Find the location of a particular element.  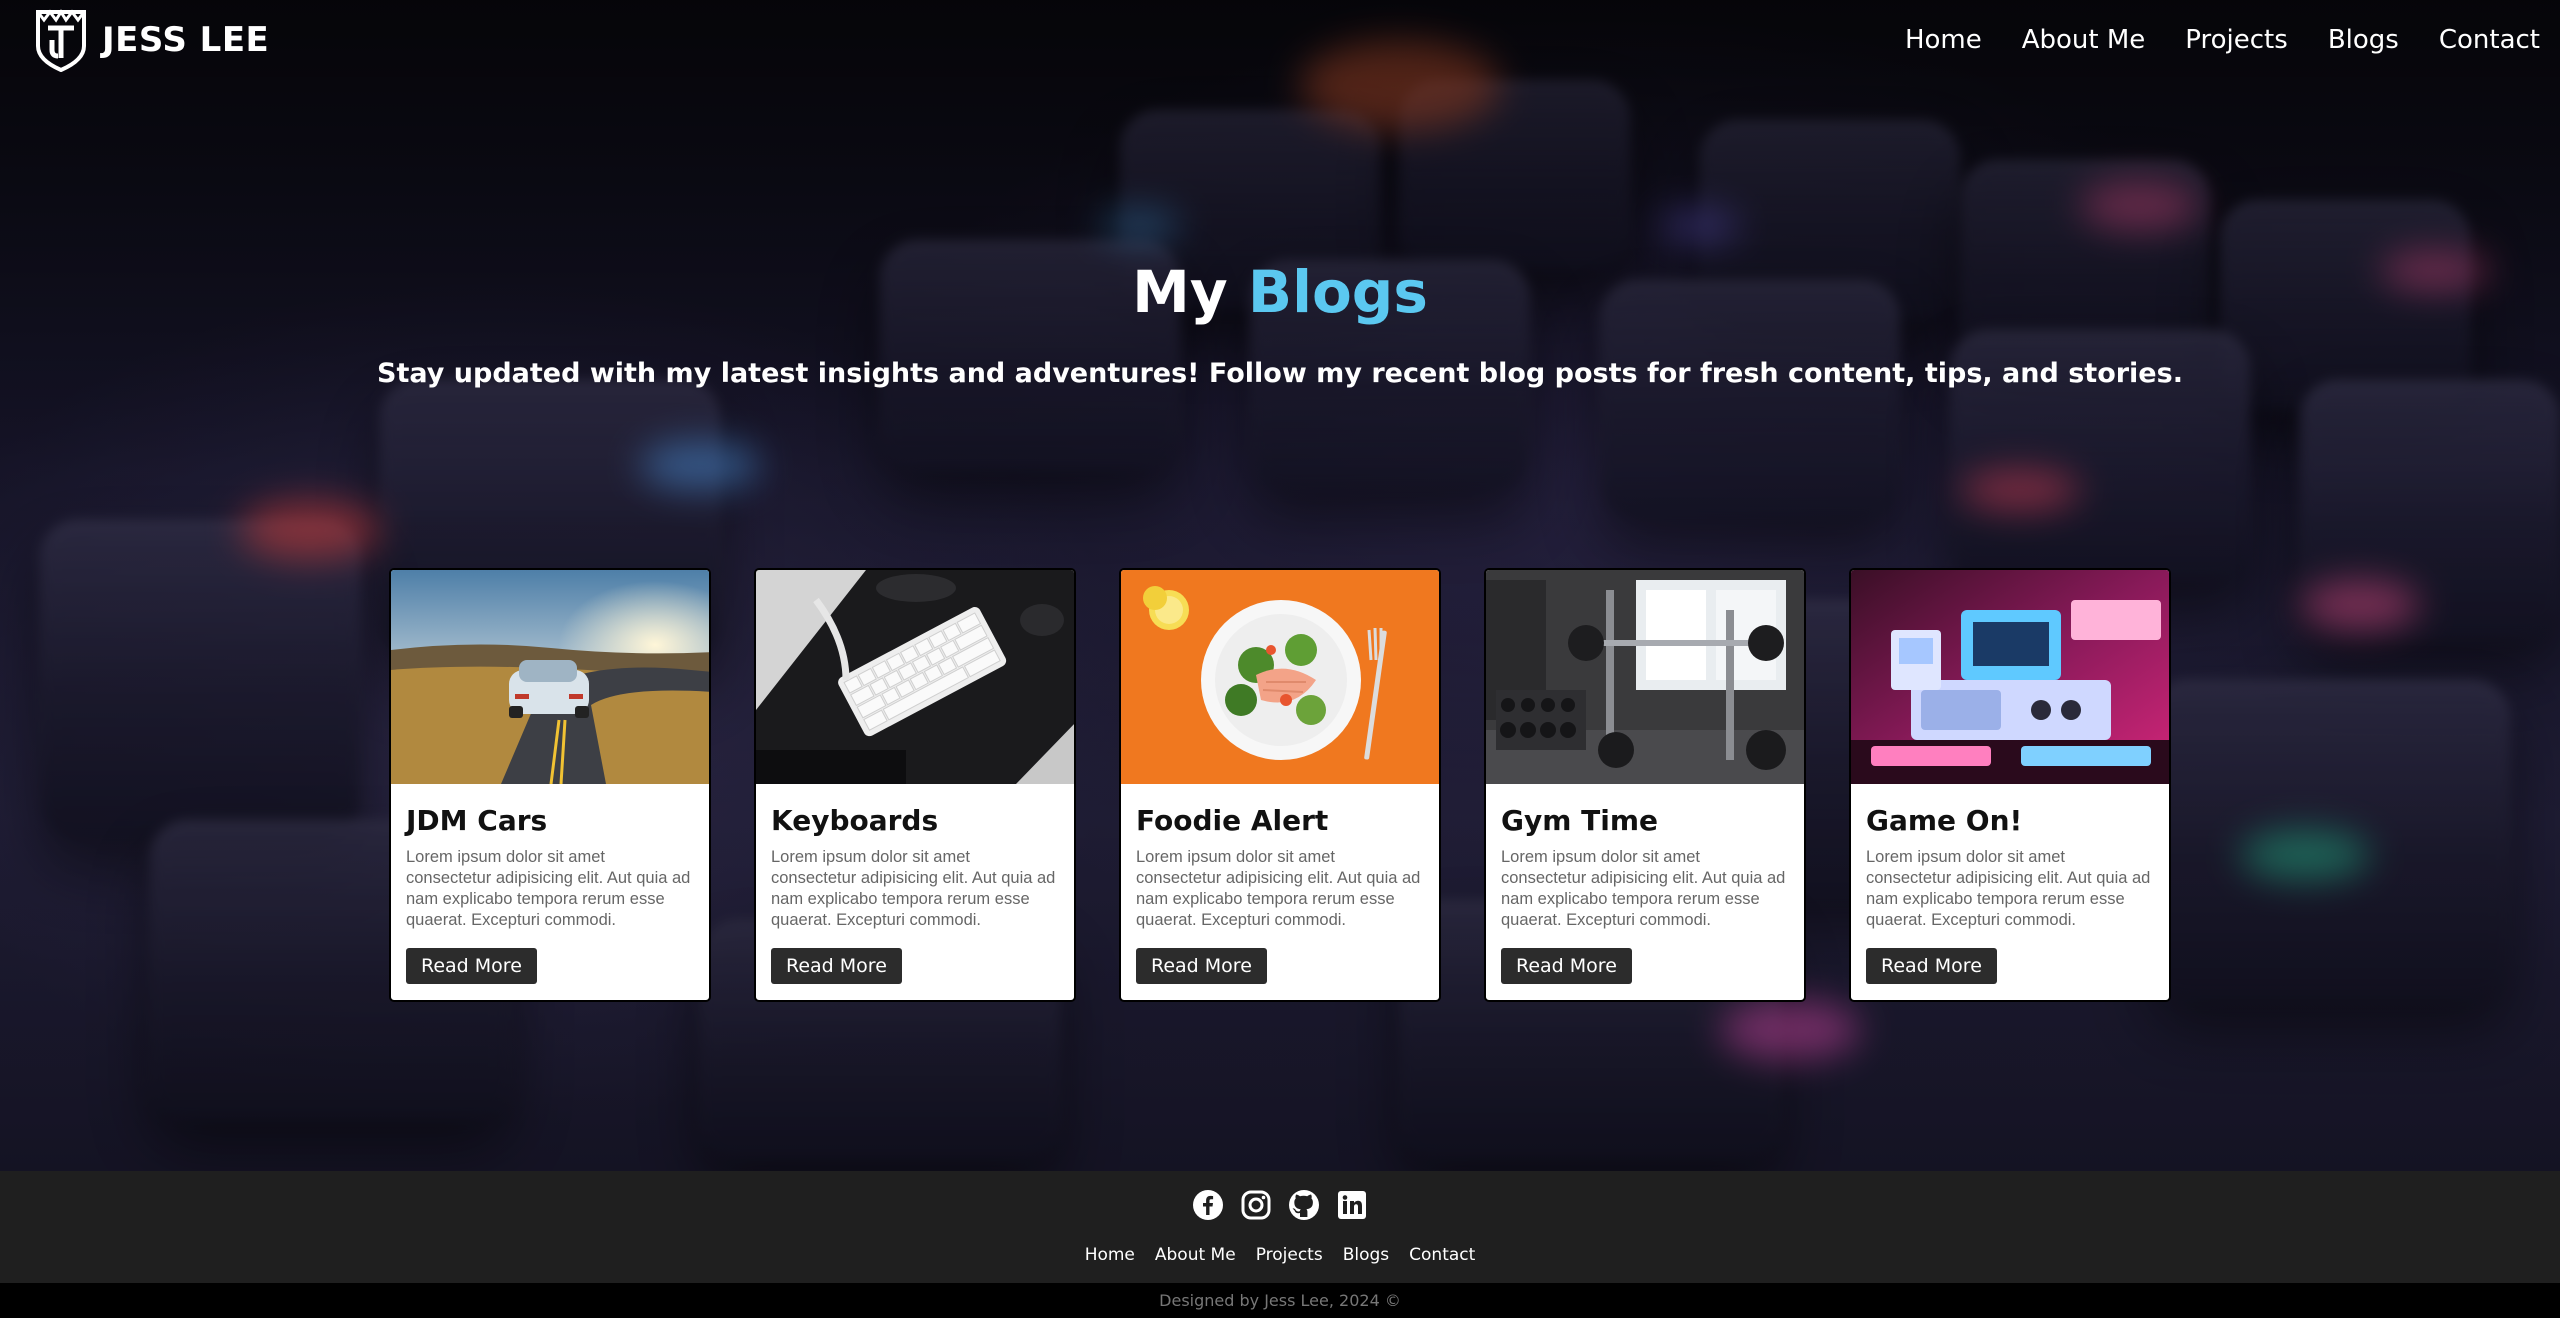

card-title: JDM Cars is located at coordinates (477, 820).